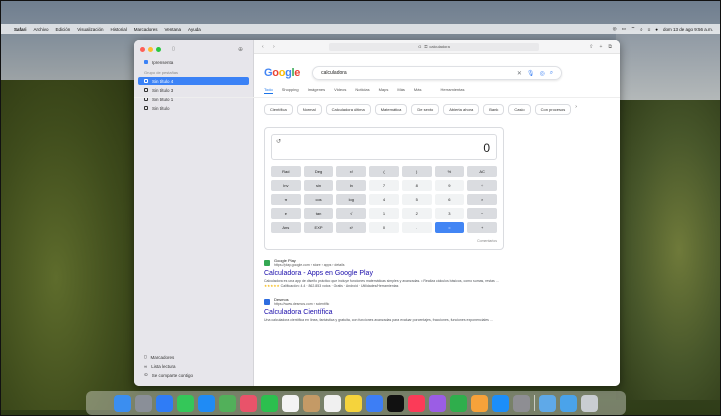 This screenshot has height=416, width=721. I want to click on trash-icon, so click(589, 403).